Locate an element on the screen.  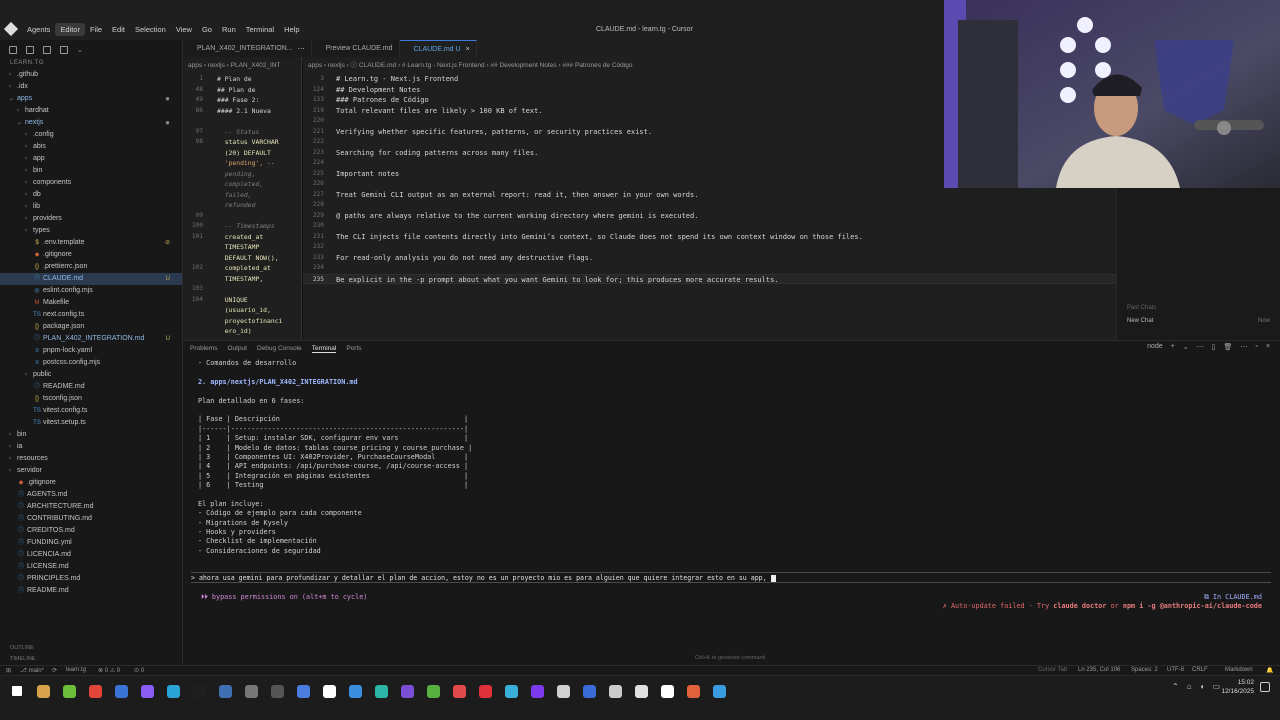
cursor-tab-status: Cursor Tab is located at coordinates (1052, 670).